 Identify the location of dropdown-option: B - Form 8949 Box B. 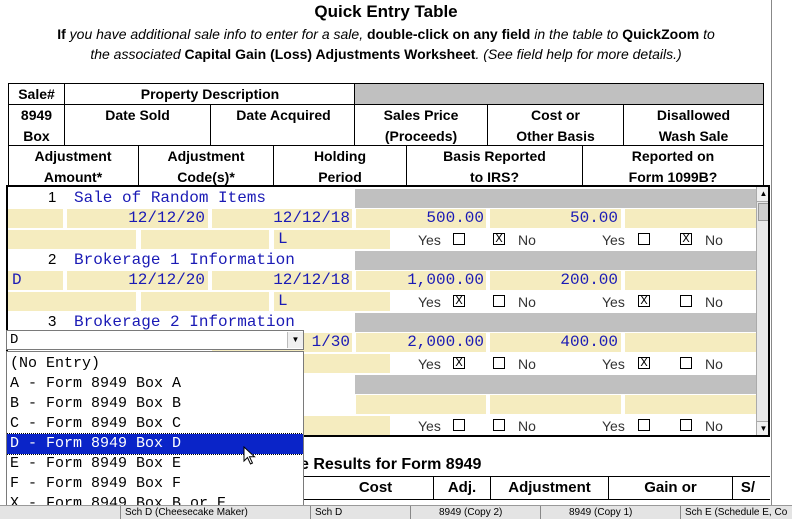
(155, 404).